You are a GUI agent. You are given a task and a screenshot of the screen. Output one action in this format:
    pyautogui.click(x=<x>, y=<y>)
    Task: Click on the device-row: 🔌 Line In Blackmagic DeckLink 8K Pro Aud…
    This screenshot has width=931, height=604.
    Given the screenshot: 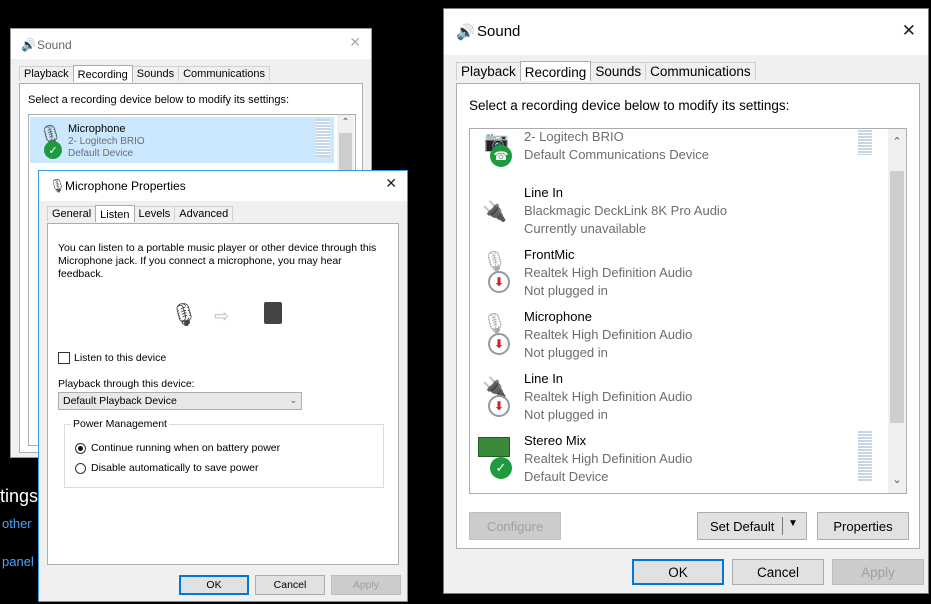 What is the action you would take?
    pyautogui.click(x=678, y=212)
    